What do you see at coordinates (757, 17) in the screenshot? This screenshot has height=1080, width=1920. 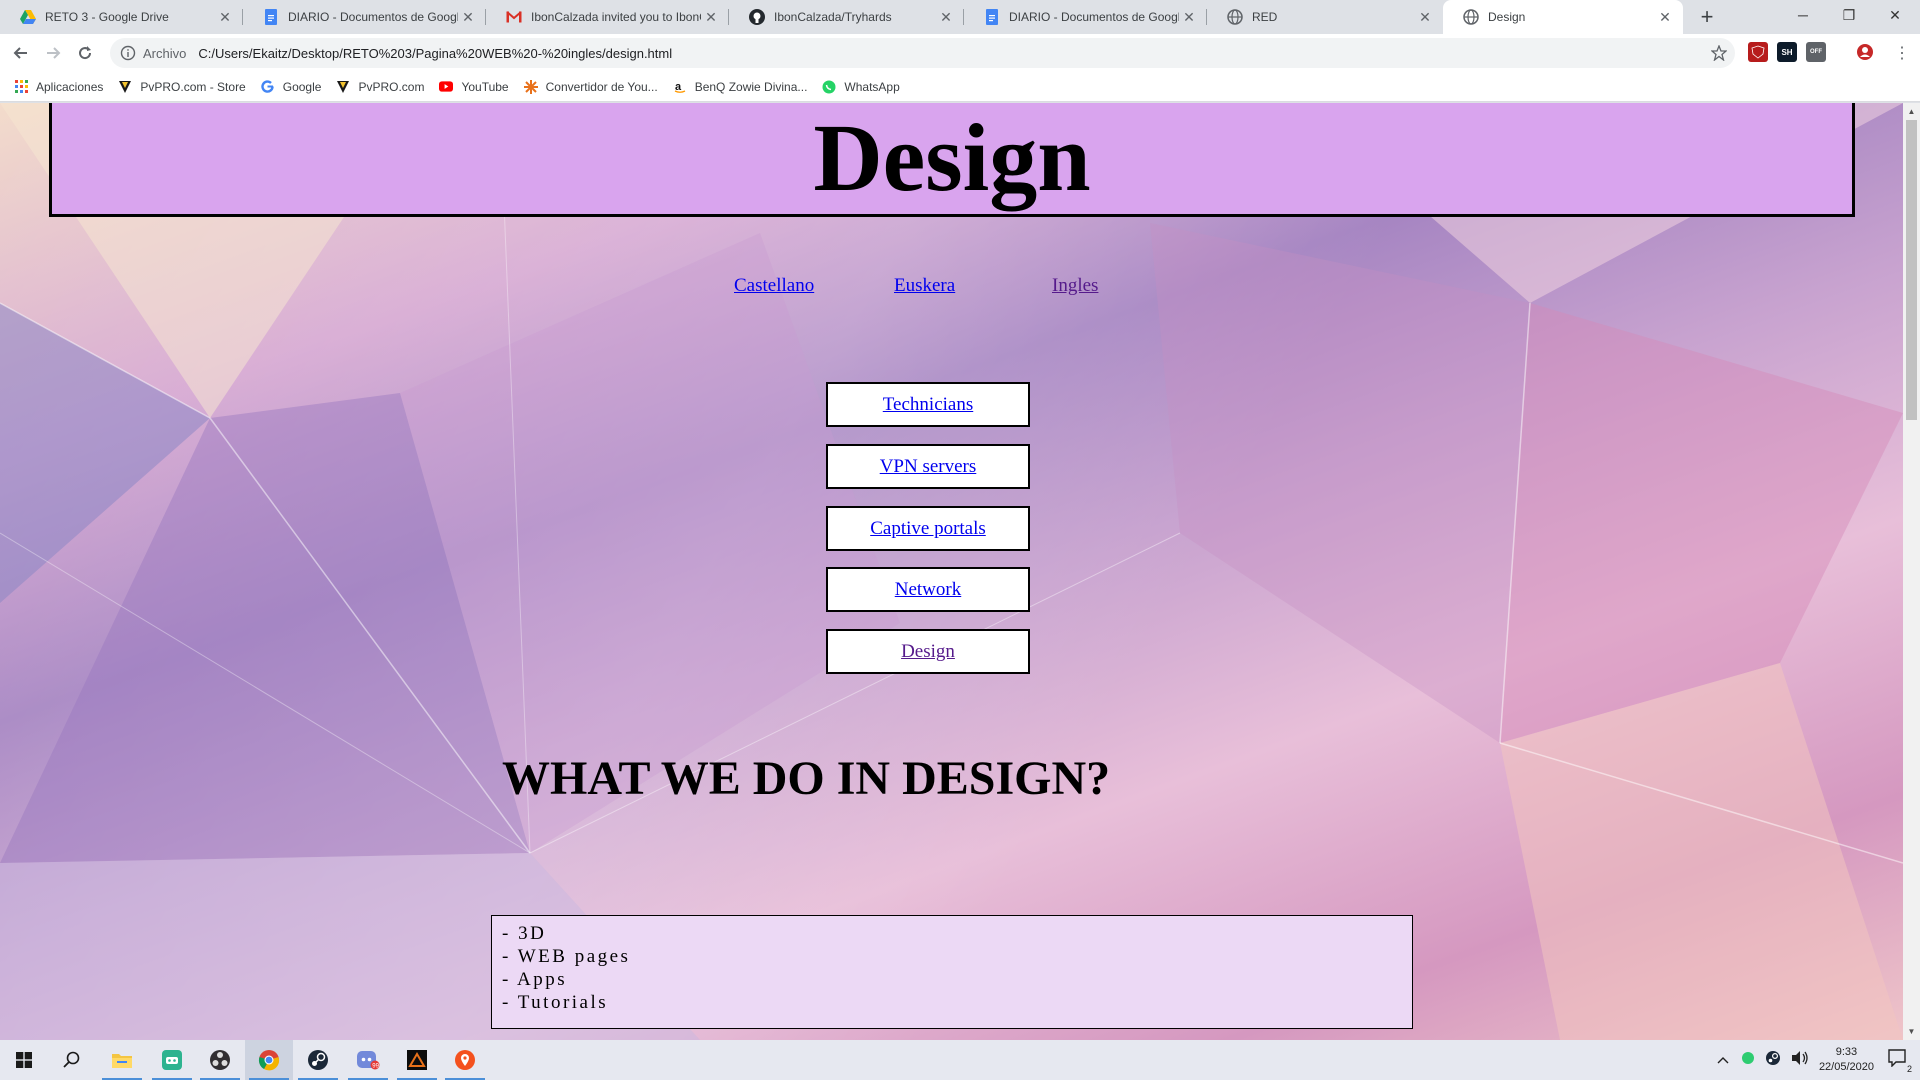 I see `github-icon` at bounding box center [757, 17].